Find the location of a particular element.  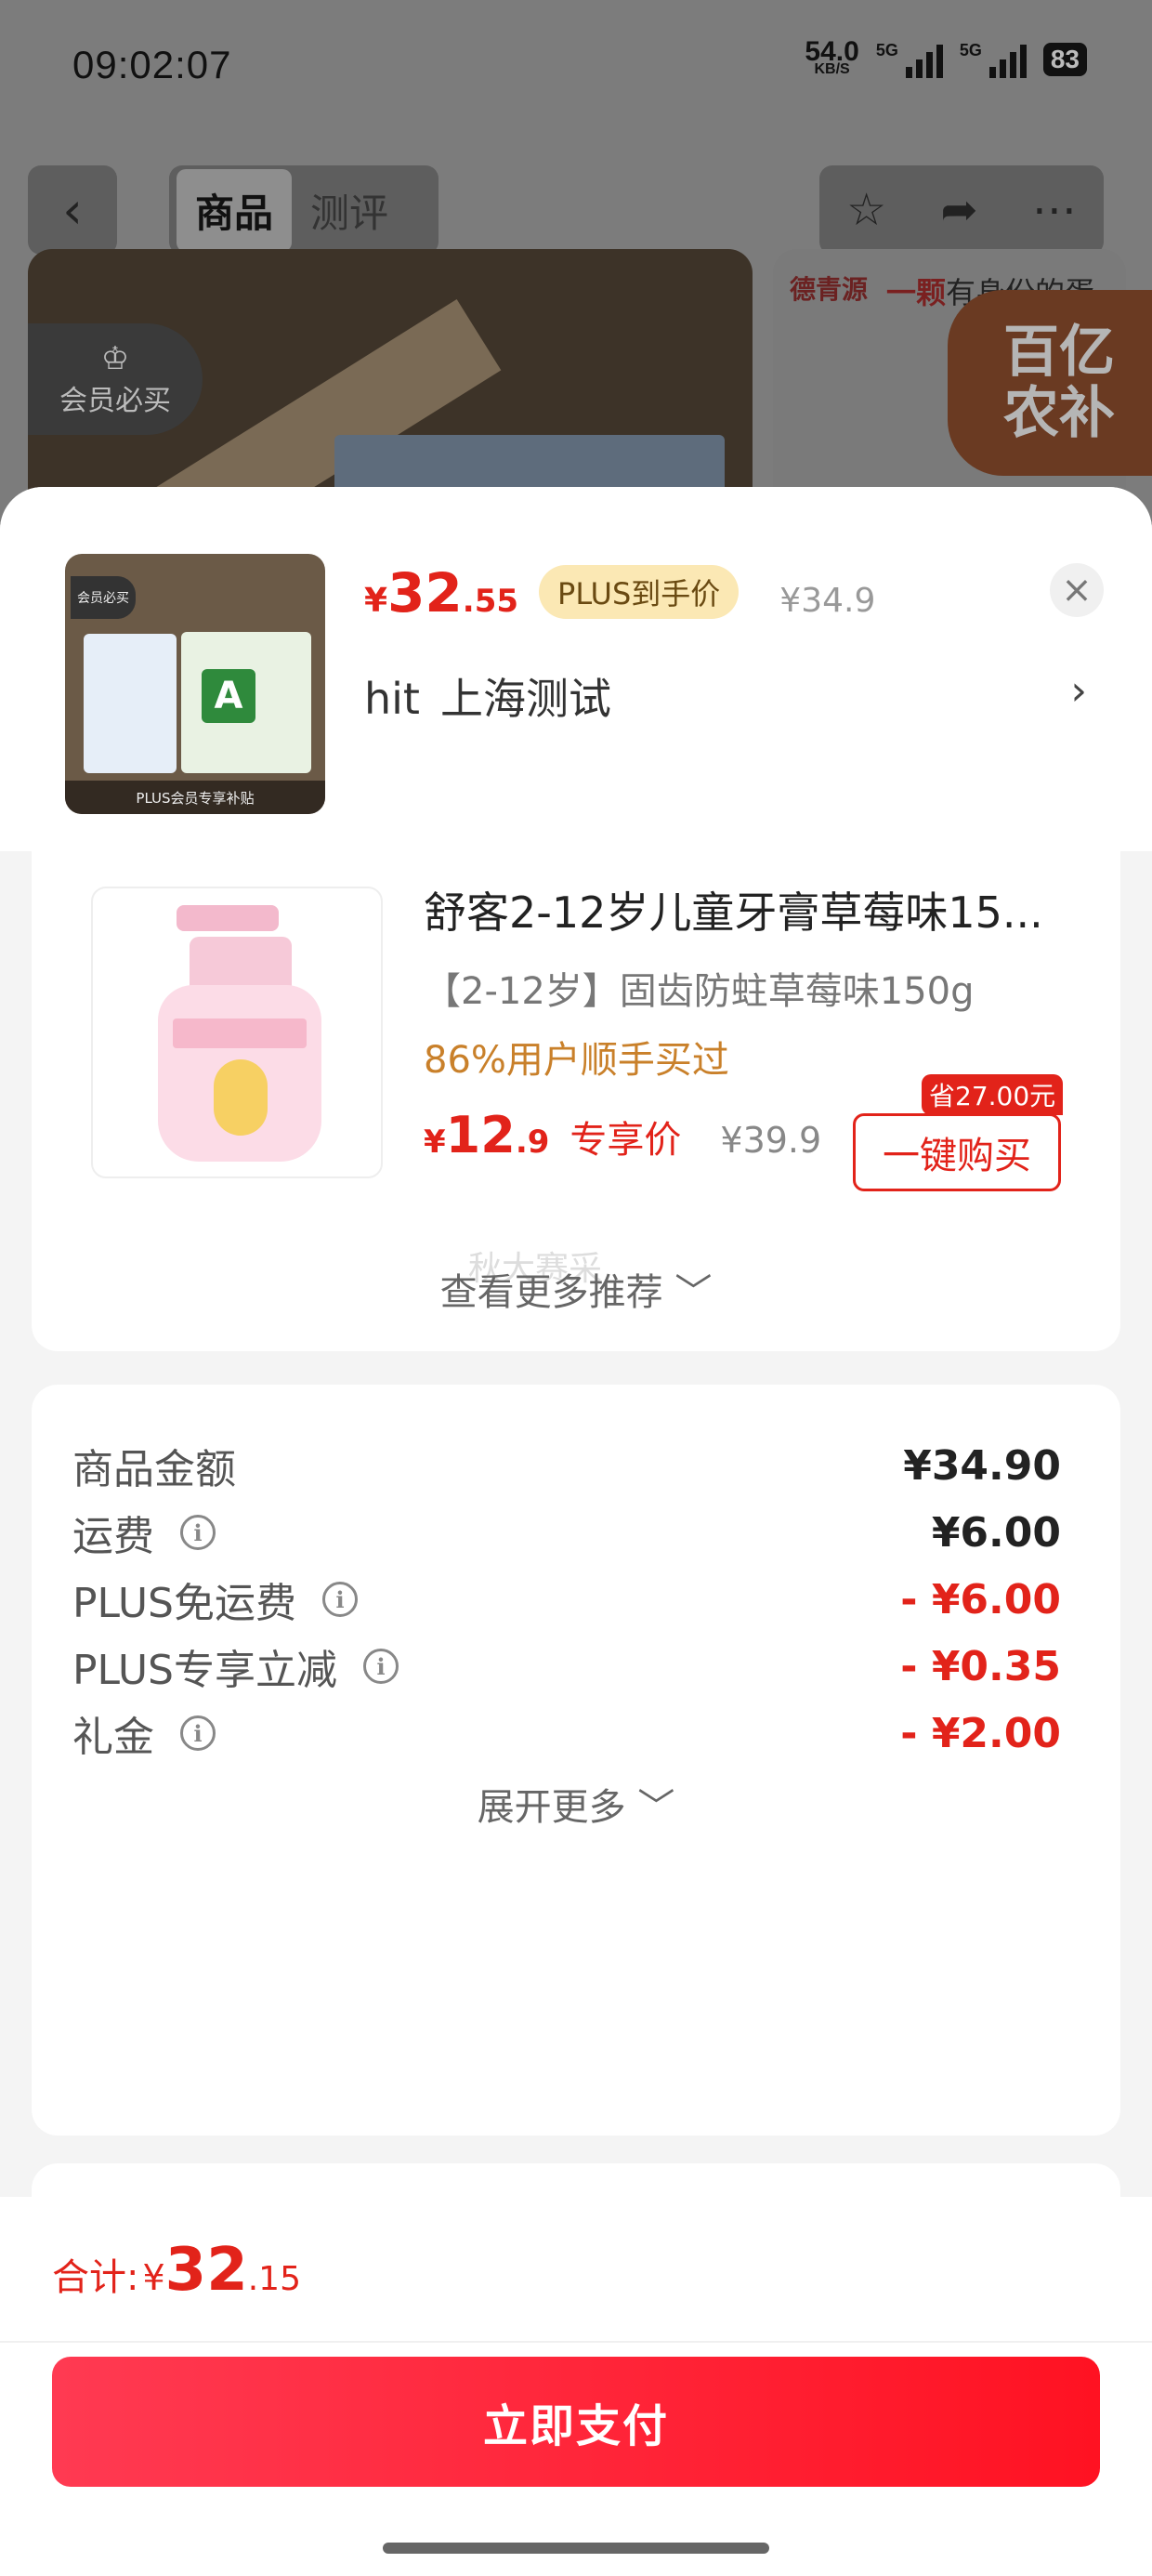

home-indicator is located at coordinates (576, 2548).